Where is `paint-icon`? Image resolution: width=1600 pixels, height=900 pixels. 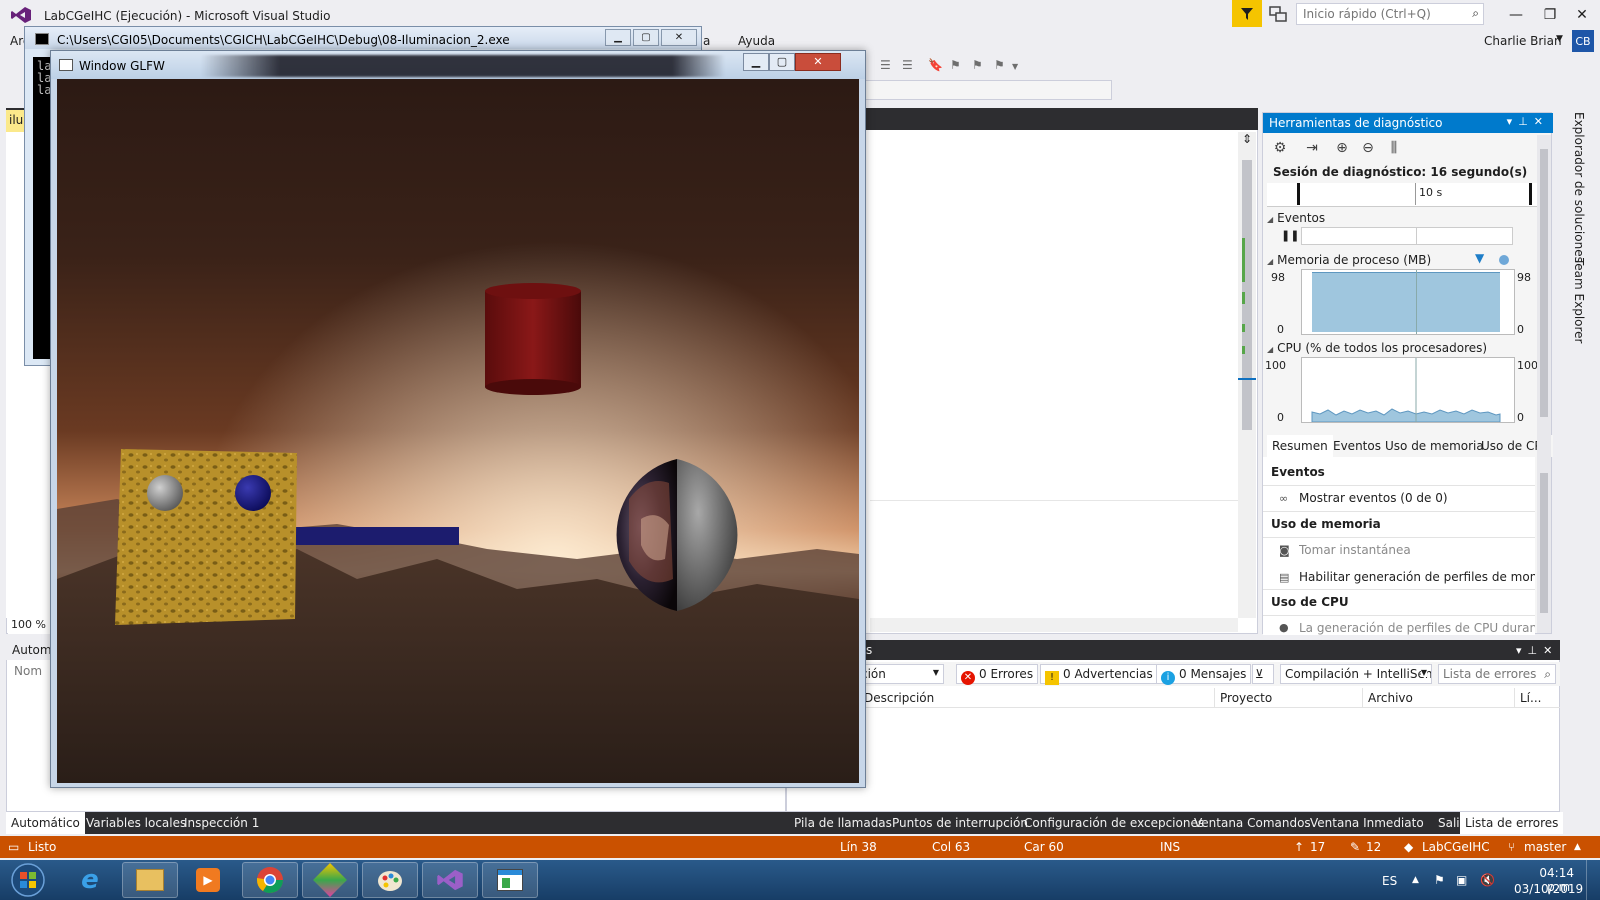 paint-icon is located at coordinates (390, 880).